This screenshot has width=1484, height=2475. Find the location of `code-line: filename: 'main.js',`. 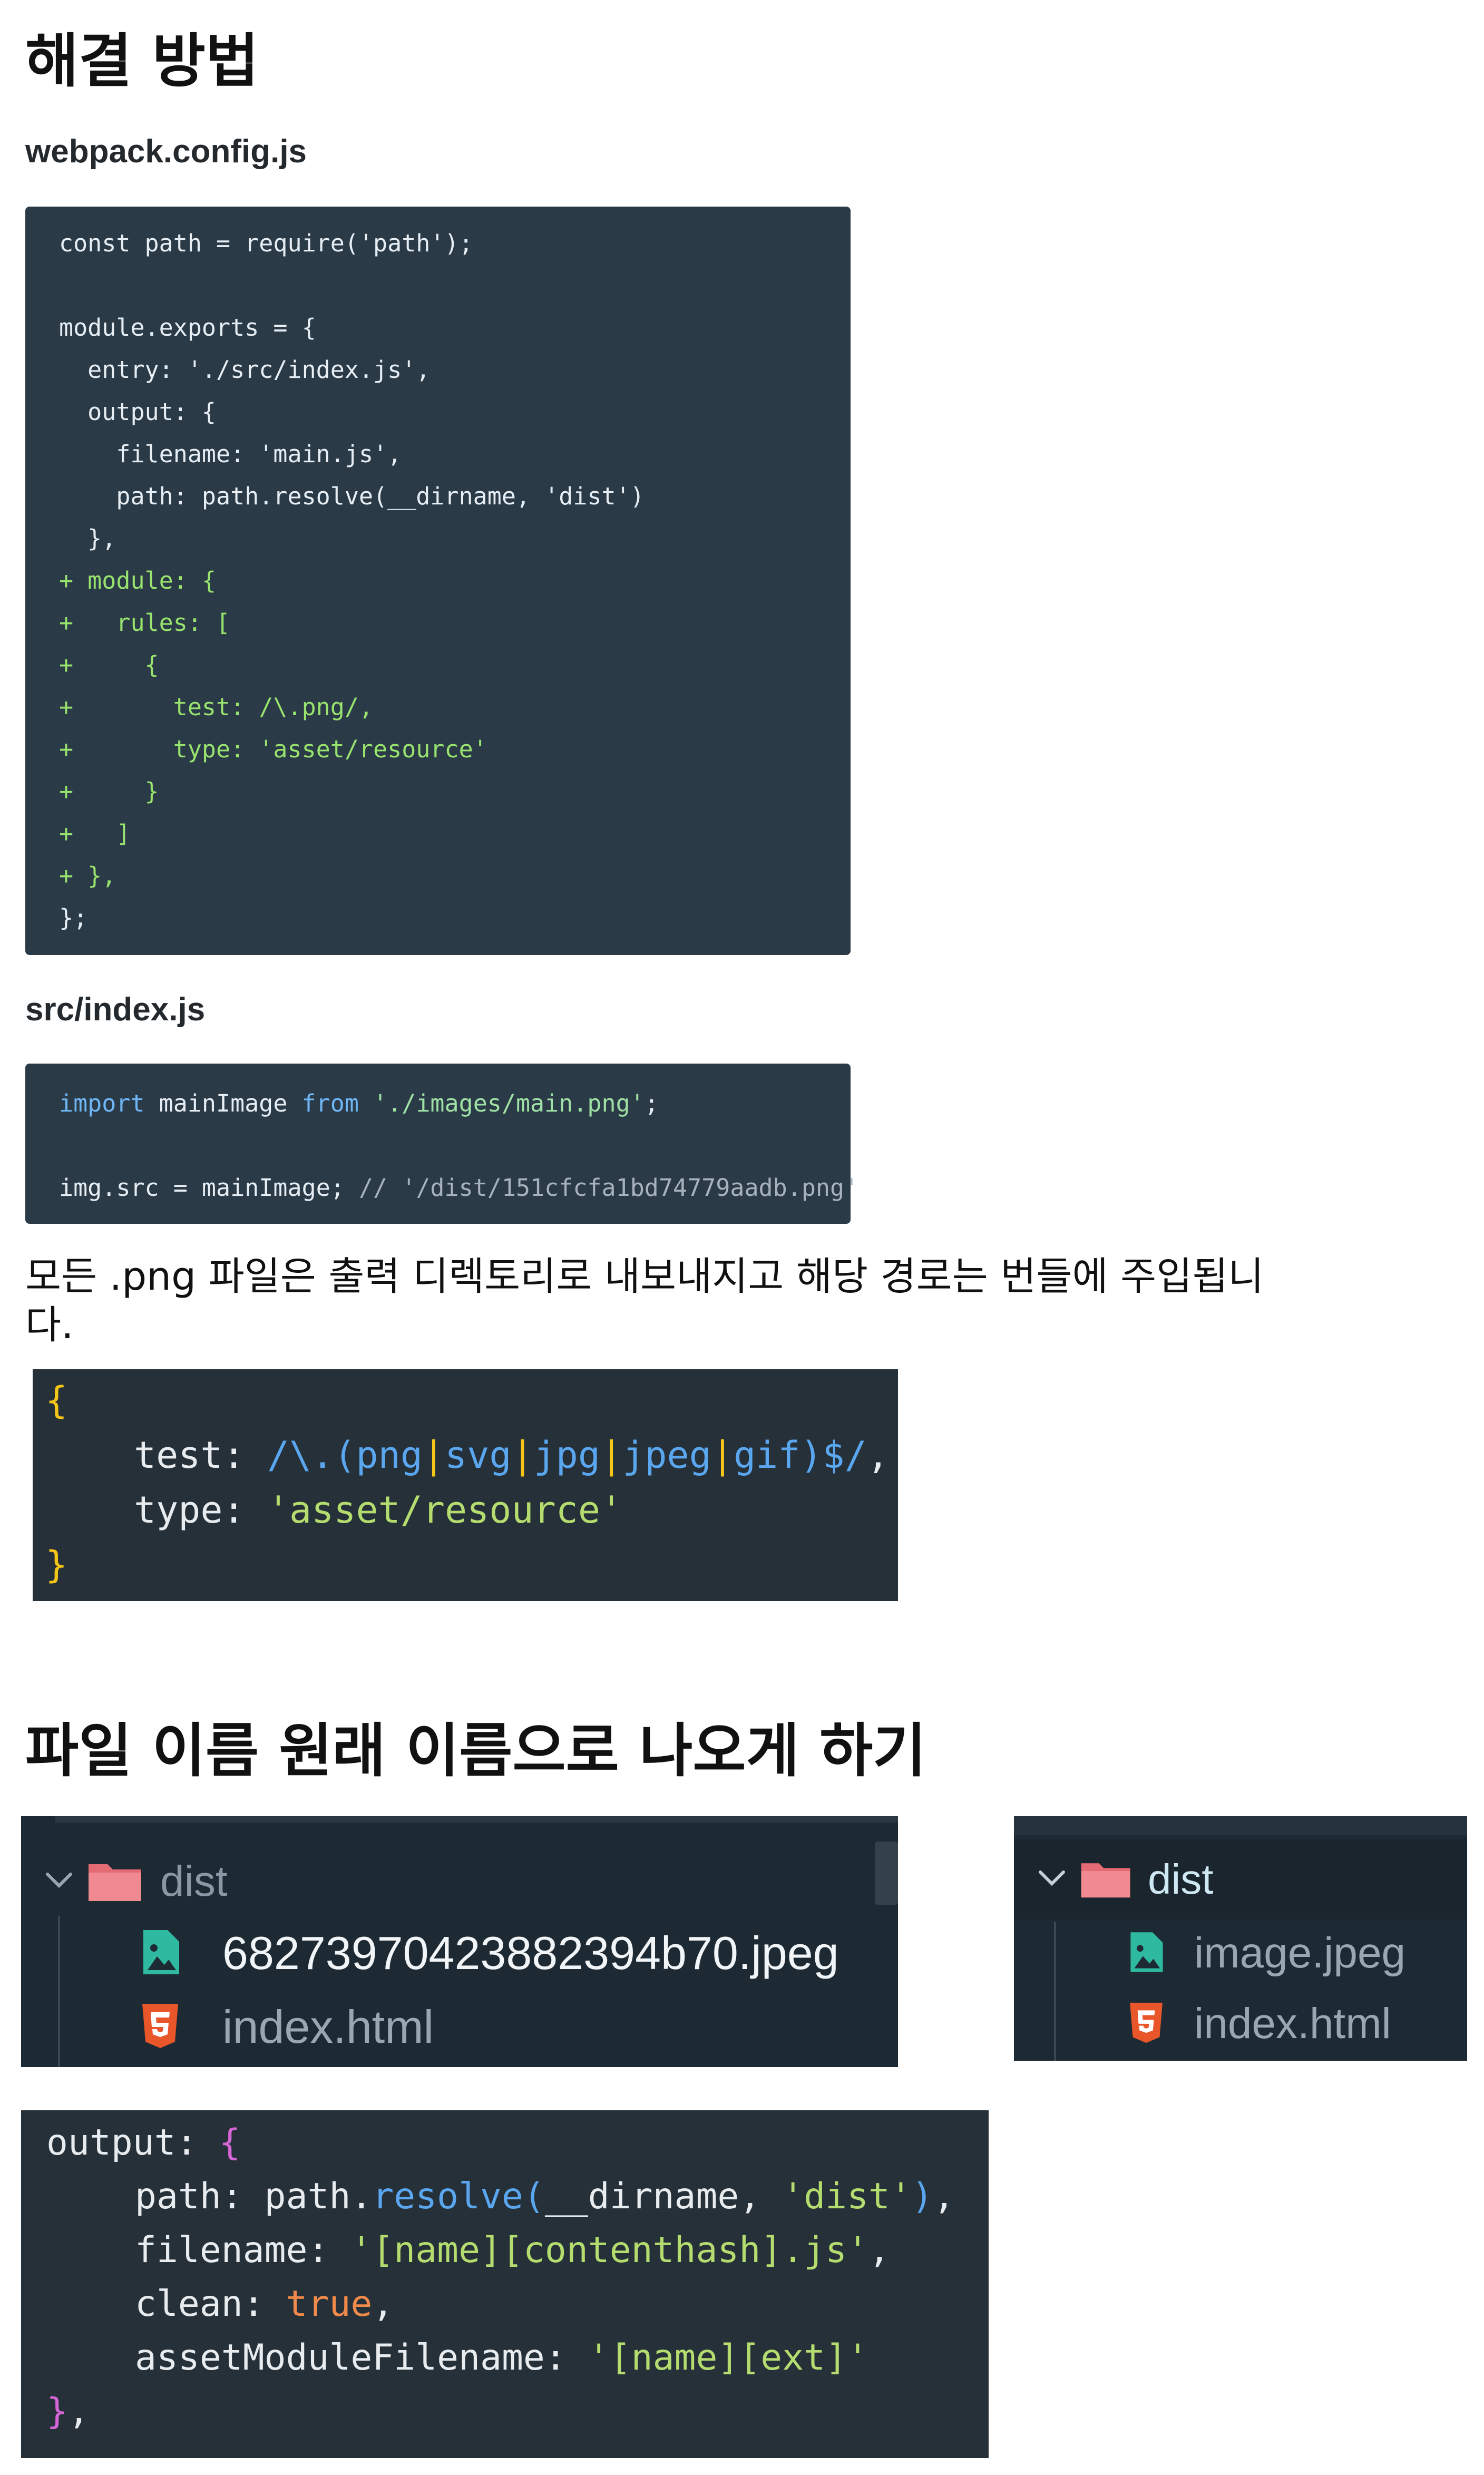

code-line: filename: 'main.js', is located at coordinates (230, 454).